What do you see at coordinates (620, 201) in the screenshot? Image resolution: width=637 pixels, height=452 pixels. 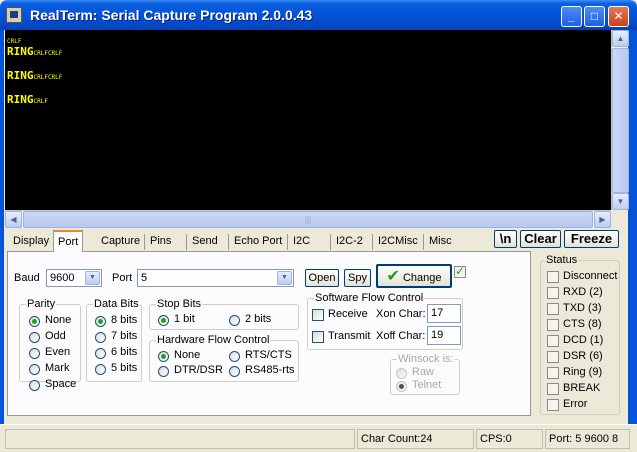 I see `scroll-down-button: ▼` at bounding box center [620, 201].